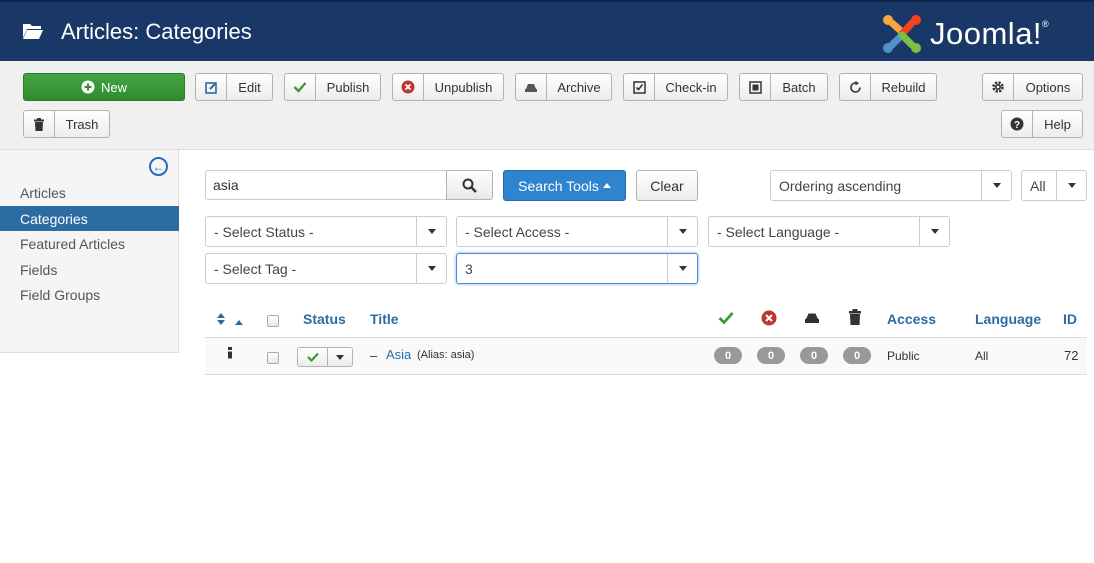  I want to click on cross-circle-icon, so click(408, 87).